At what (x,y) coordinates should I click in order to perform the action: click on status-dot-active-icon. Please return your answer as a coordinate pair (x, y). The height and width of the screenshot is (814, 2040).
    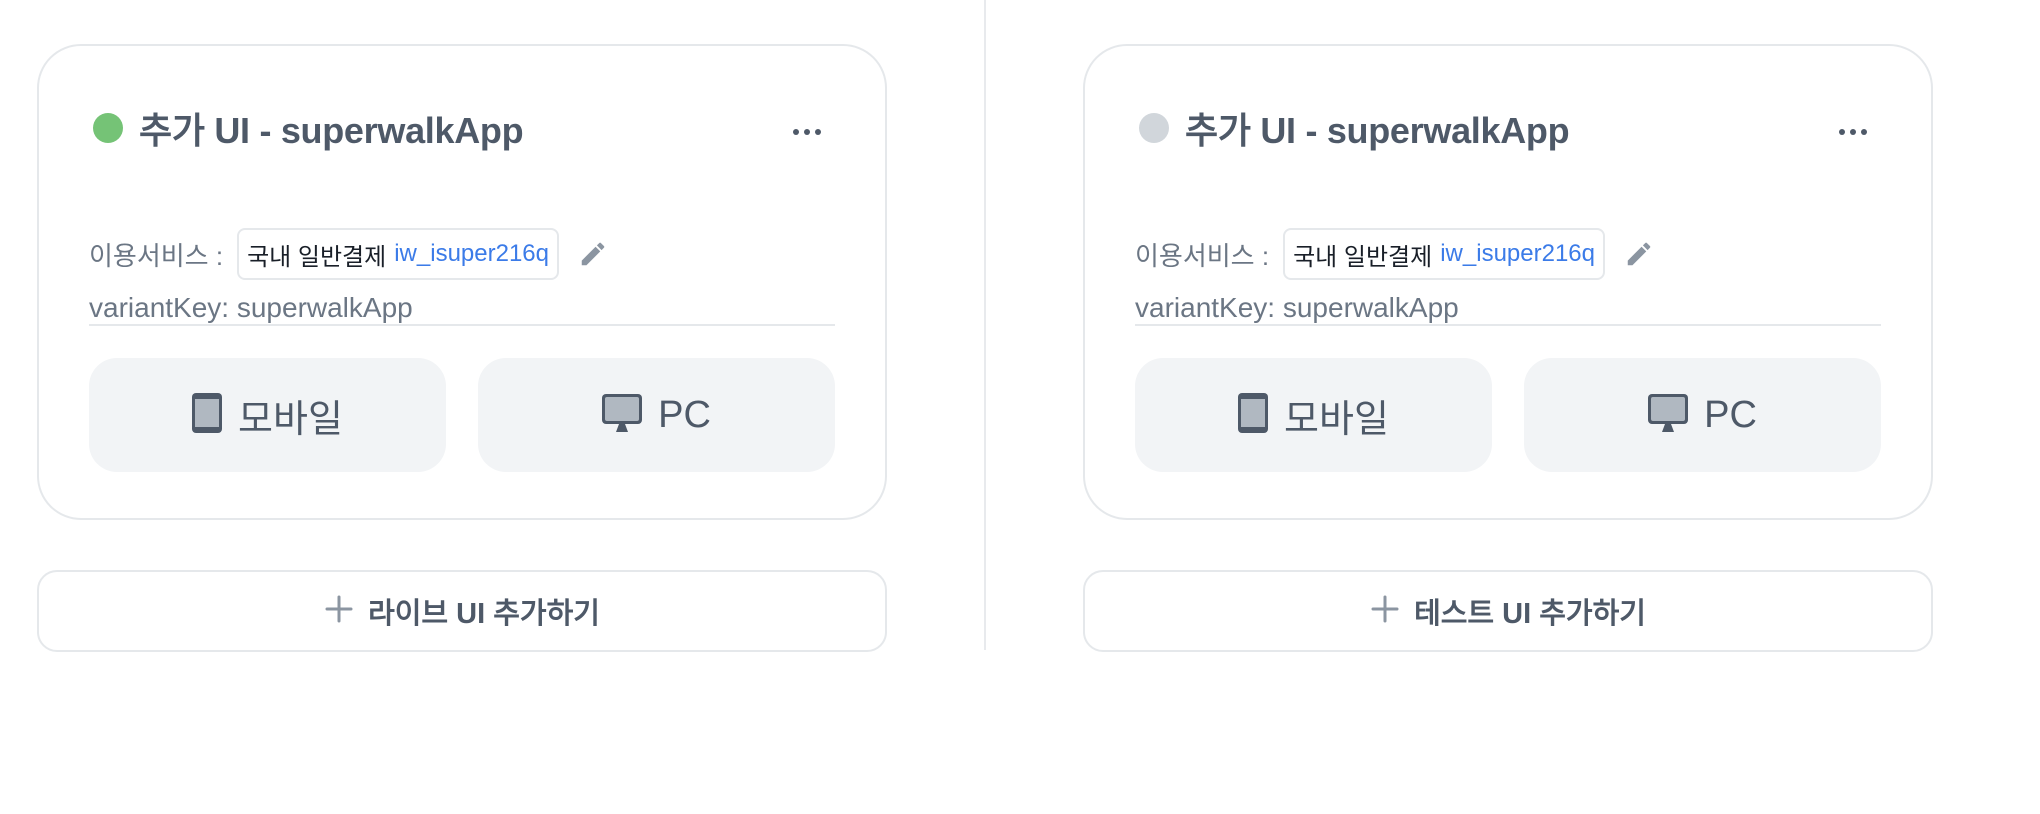
    Looking at the image, I should click on (108, 128).